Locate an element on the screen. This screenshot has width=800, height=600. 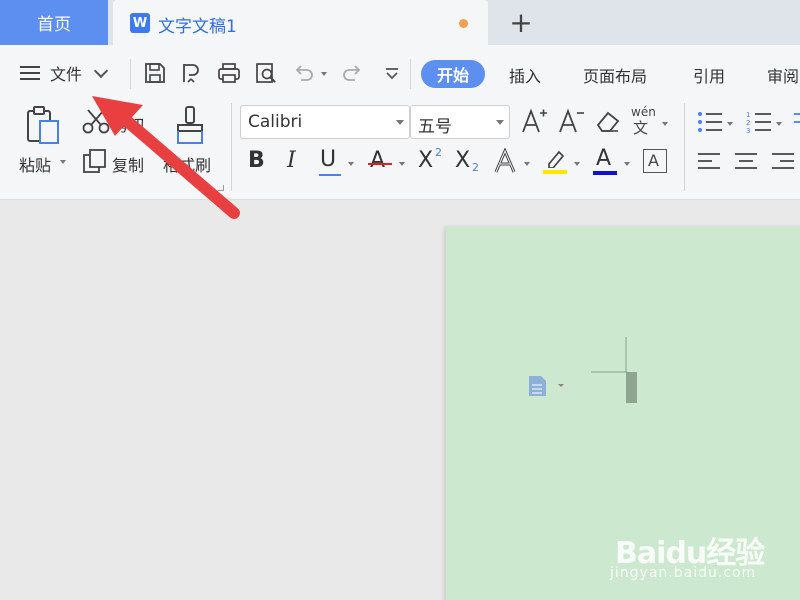
align-left-icon is located at coordinates (709, 162).